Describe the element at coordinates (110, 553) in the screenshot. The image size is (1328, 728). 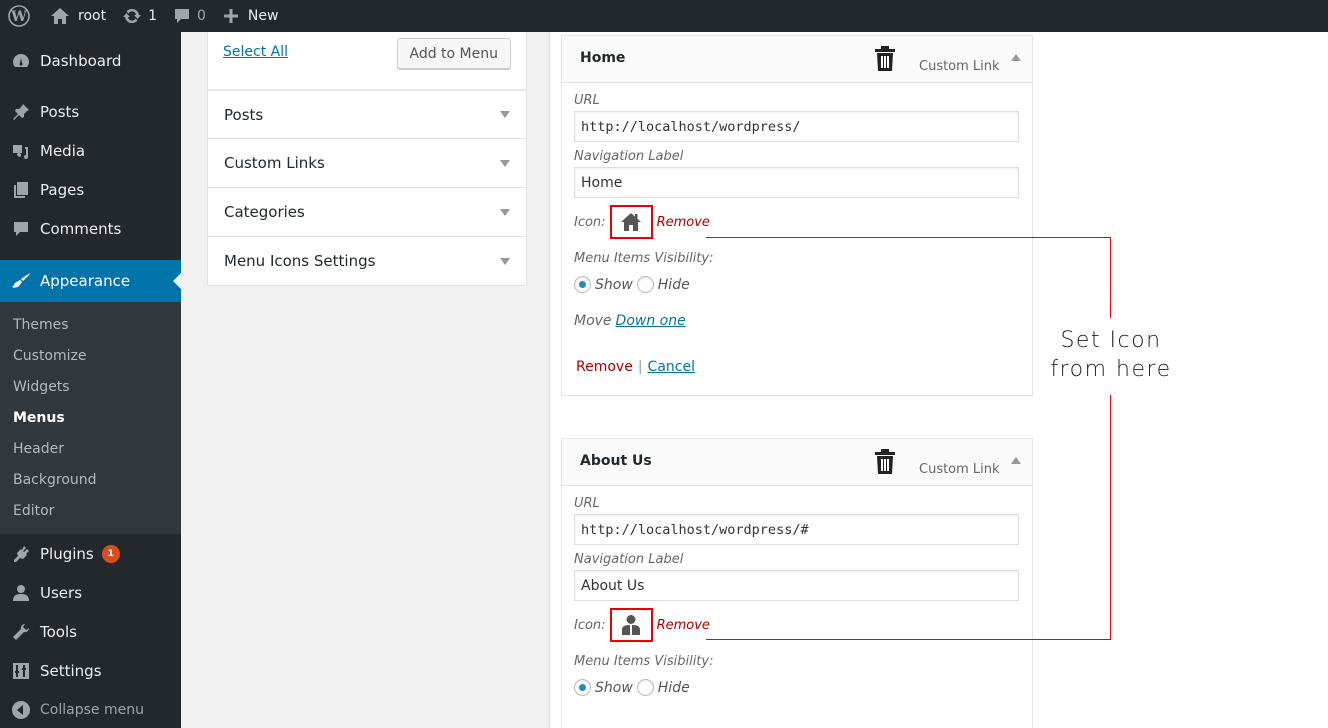
I see `plugins-update-badge: 1` at that location.